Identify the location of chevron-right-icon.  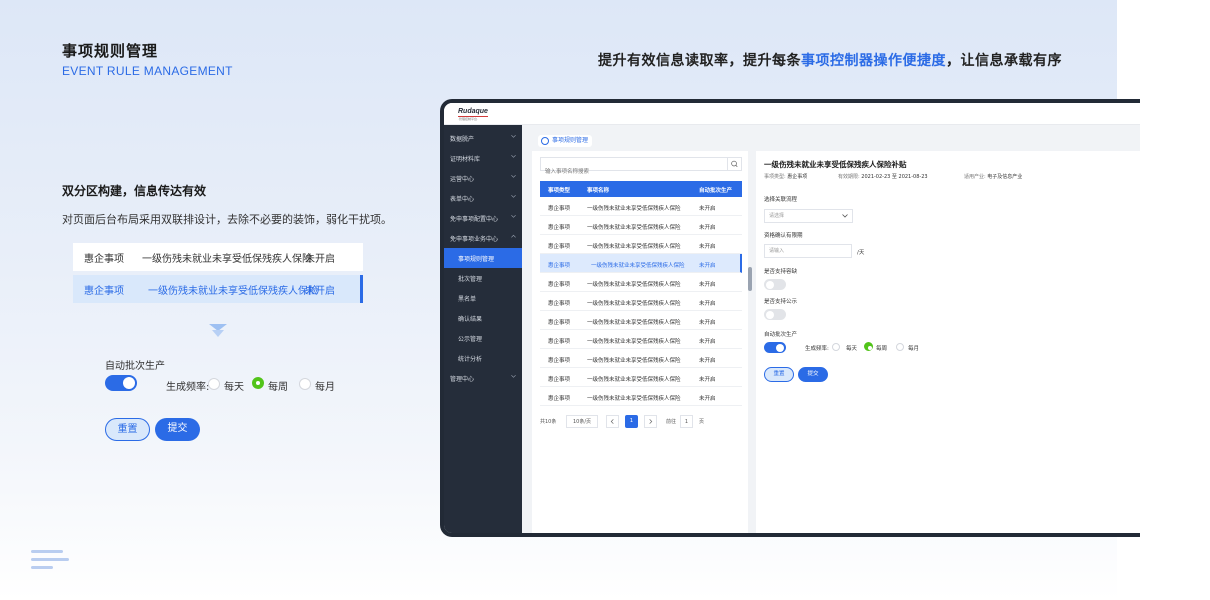
(650, 421).